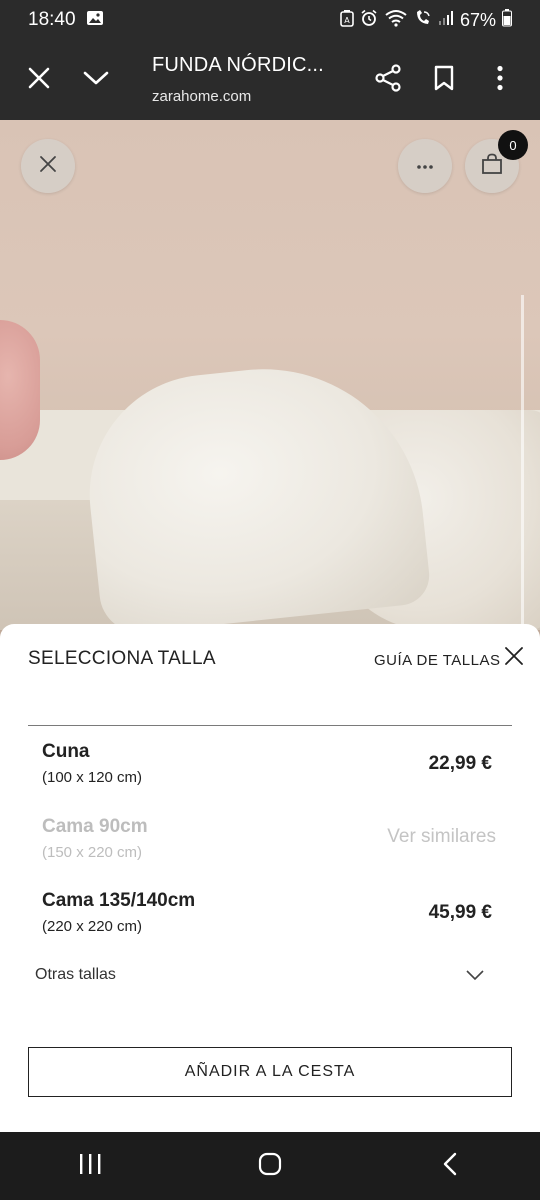 Image resolution: width=540 pixels, height=1200 pixels. I want to click on gallery-icon, so click(95, 20).